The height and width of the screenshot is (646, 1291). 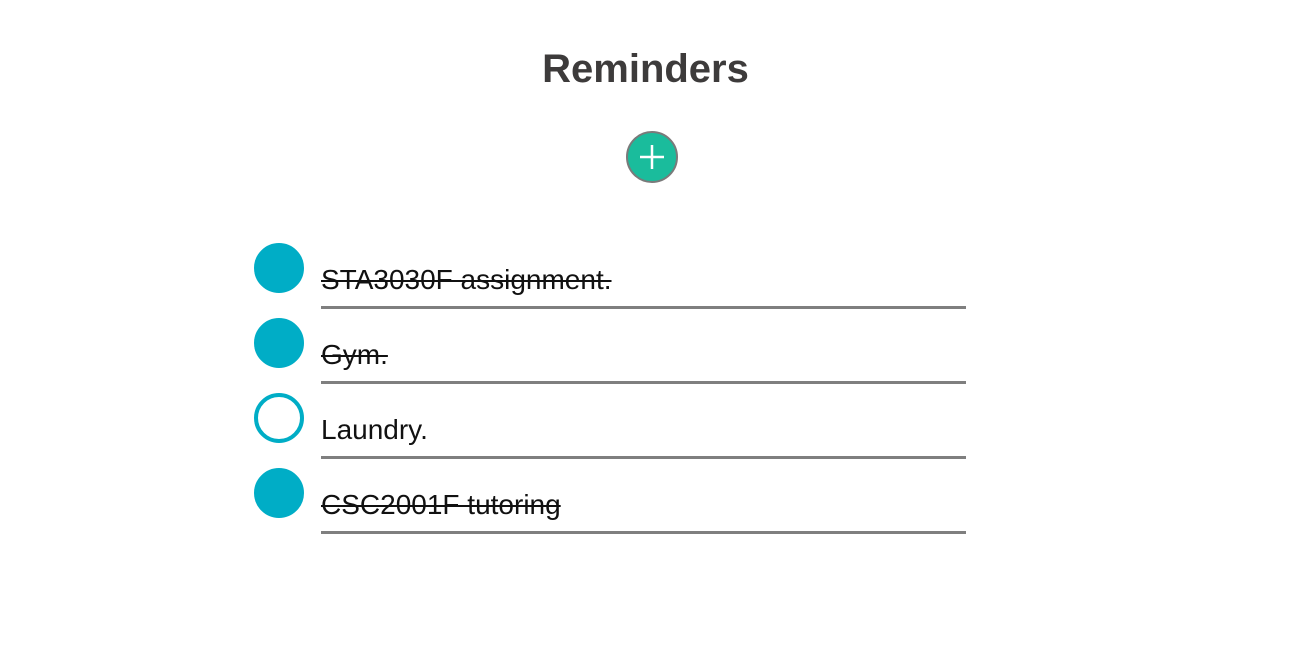 What do you see at coordinates (645, 69) in the screenshot?
I see `page-title: Reminders` at bounding box center [645, 69].